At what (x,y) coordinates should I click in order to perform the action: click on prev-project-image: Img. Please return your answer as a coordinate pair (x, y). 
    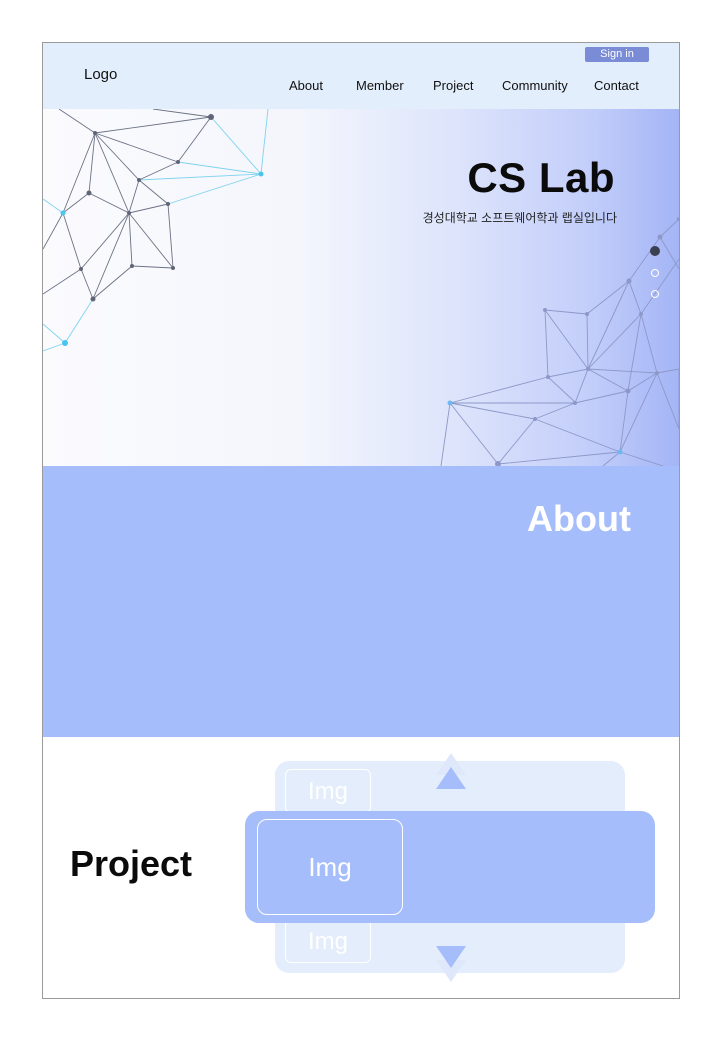
    Looking at the image, I should click on (328, 791).